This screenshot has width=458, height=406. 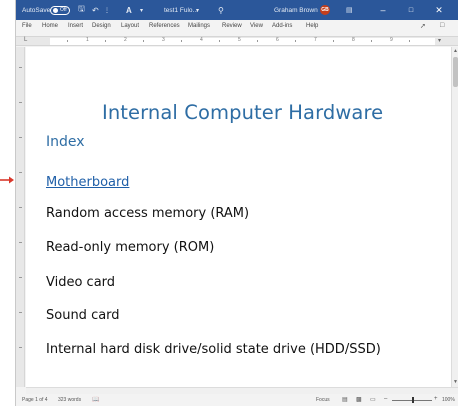 I want to click on autosave-label: AutoSave, so click(x=36, y=10).